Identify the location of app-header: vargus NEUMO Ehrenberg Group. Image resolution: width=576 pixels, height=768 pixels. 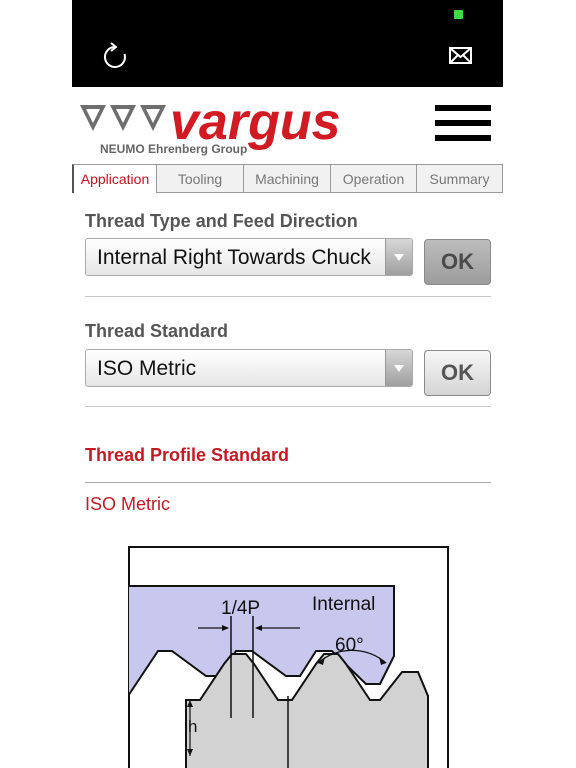
(287, 126).